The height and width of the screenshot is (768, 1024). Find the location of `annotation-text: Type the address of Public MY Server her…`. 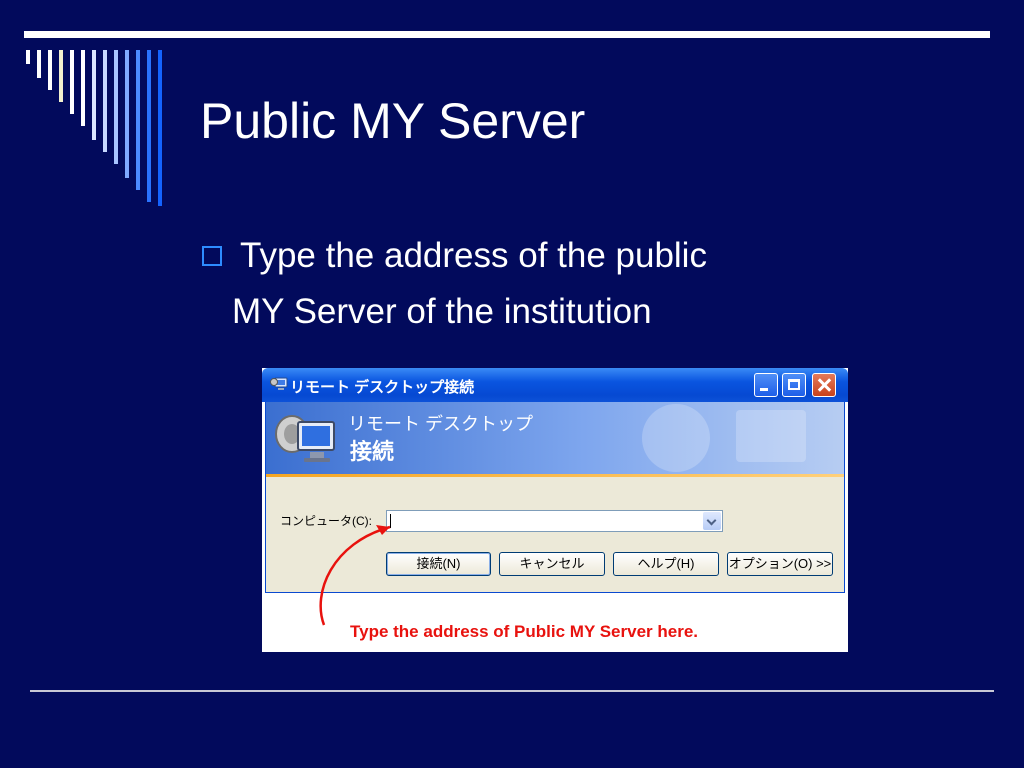

annotation-text: Type the address of Public MY Server her… is located at coordinates (524, 631).